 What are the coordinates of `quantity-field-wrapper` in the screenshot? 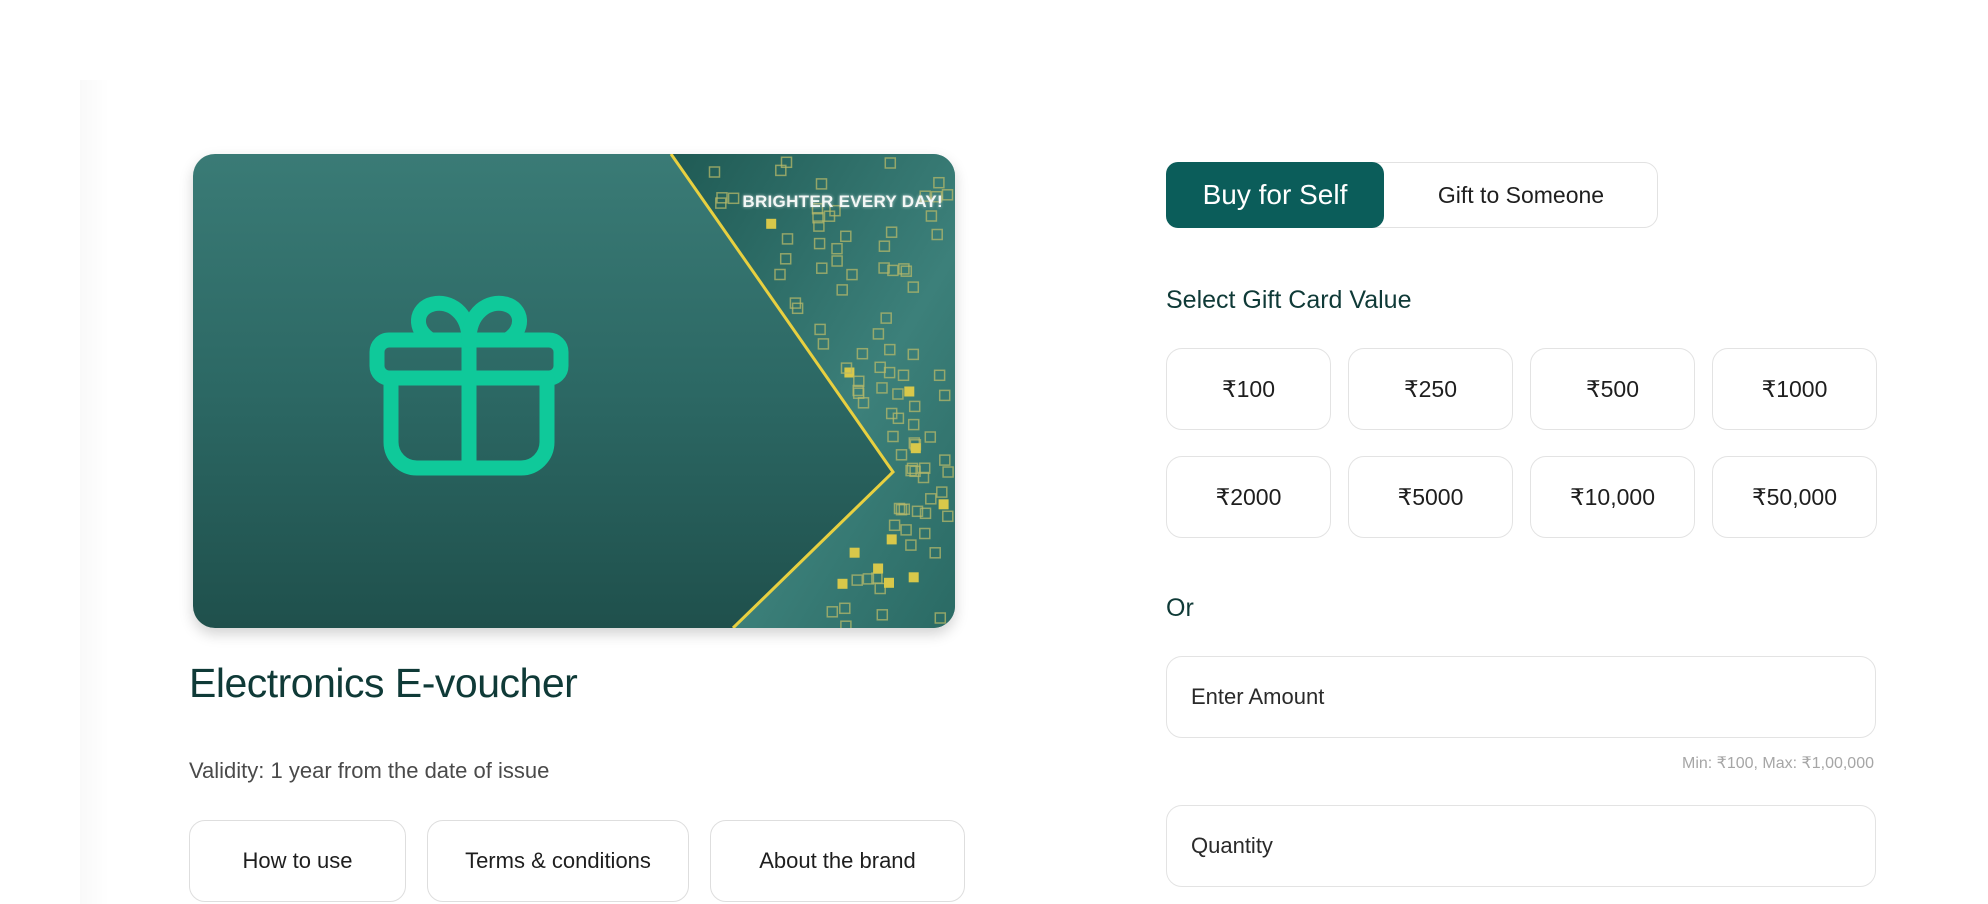 It's located at (1521, 846).